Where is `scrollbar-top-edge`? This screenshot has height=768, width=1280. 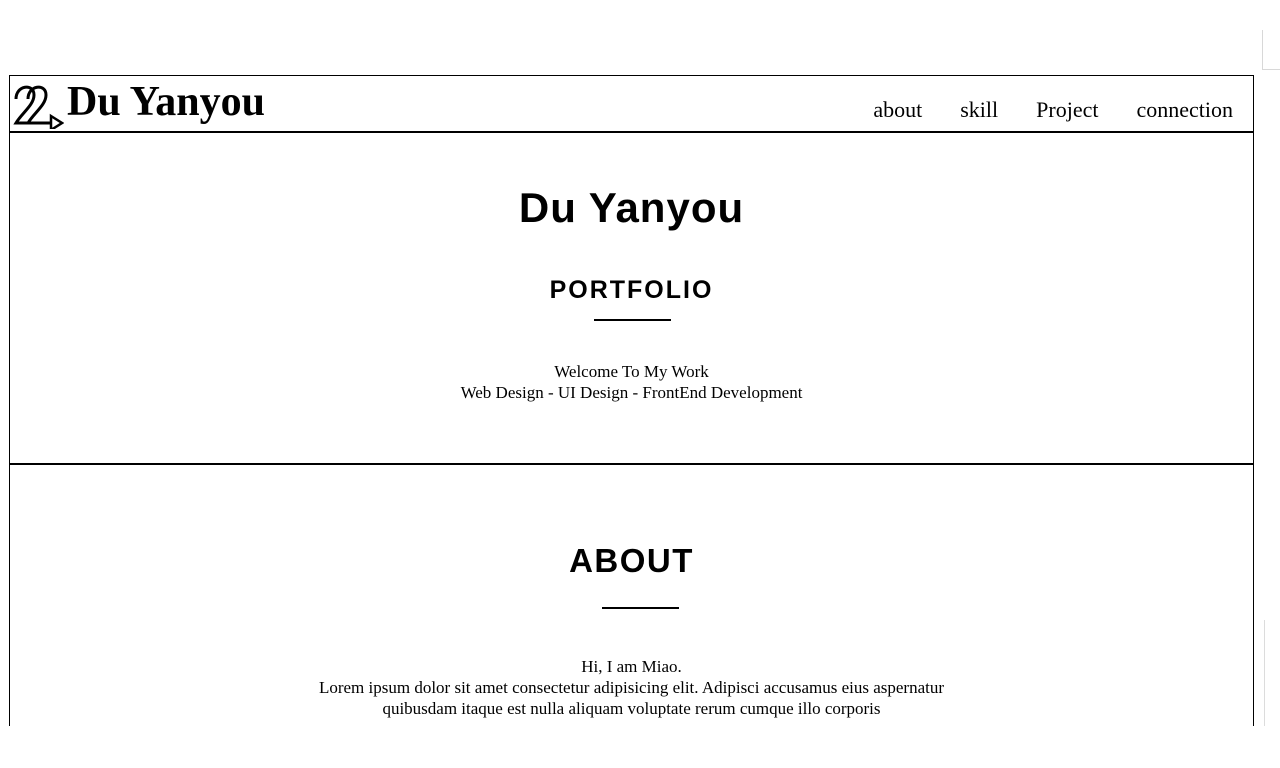
scrollbar-top-edge is located at coordinates (1271, 50).